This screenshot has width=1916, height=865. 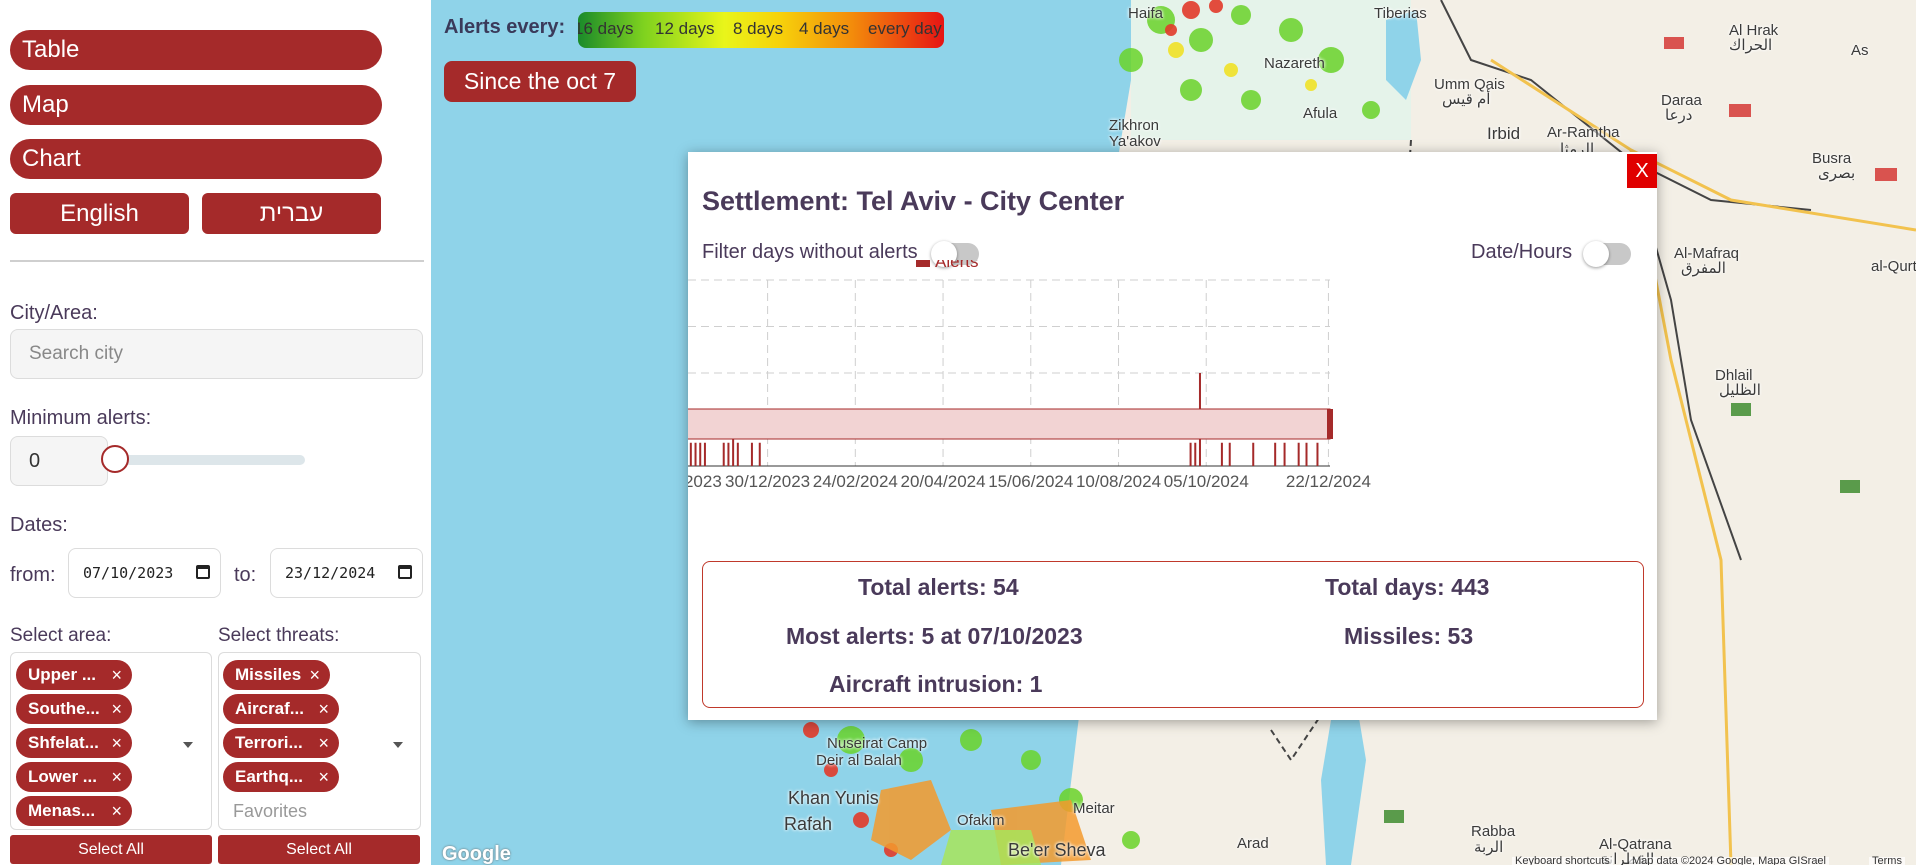 I want to click on map-label-arad: Arad, so click(x=1253, y=843).